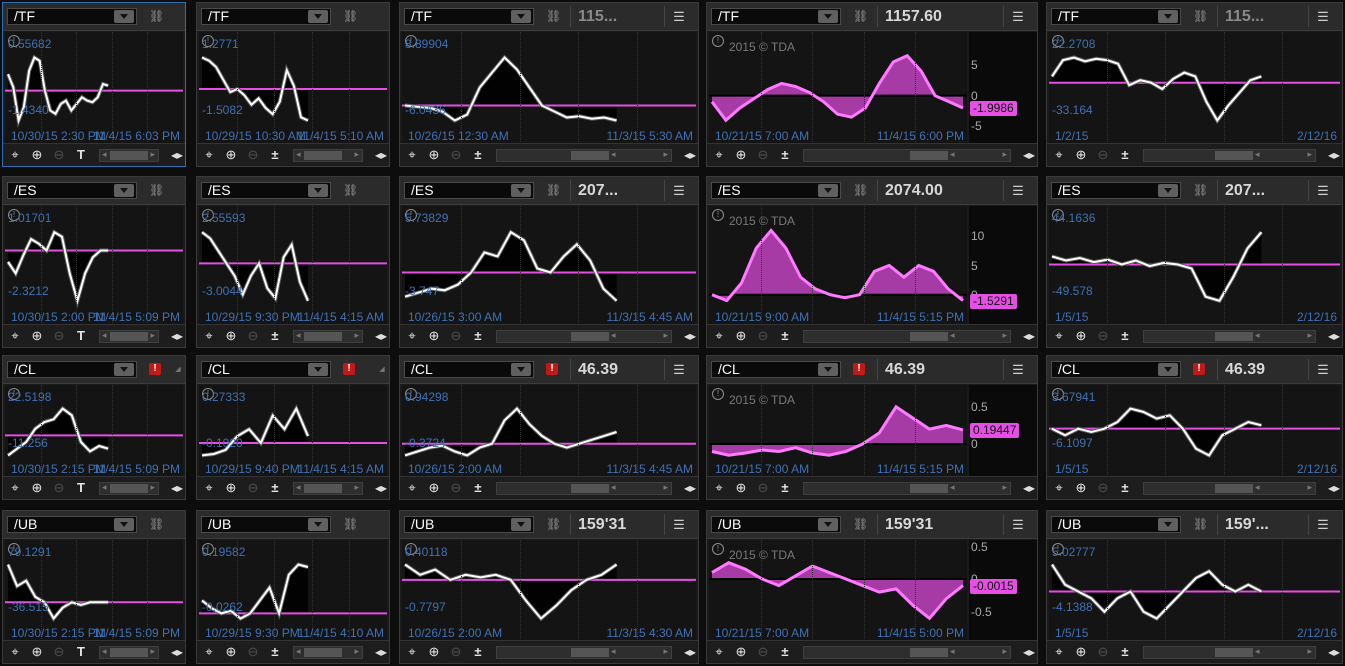  Describe the element at coordinates (1194, 265) in the screenshot. I see `chart-plot-area: ! 44.1636 -49.578 1/5/15 2/12/16` at that location.